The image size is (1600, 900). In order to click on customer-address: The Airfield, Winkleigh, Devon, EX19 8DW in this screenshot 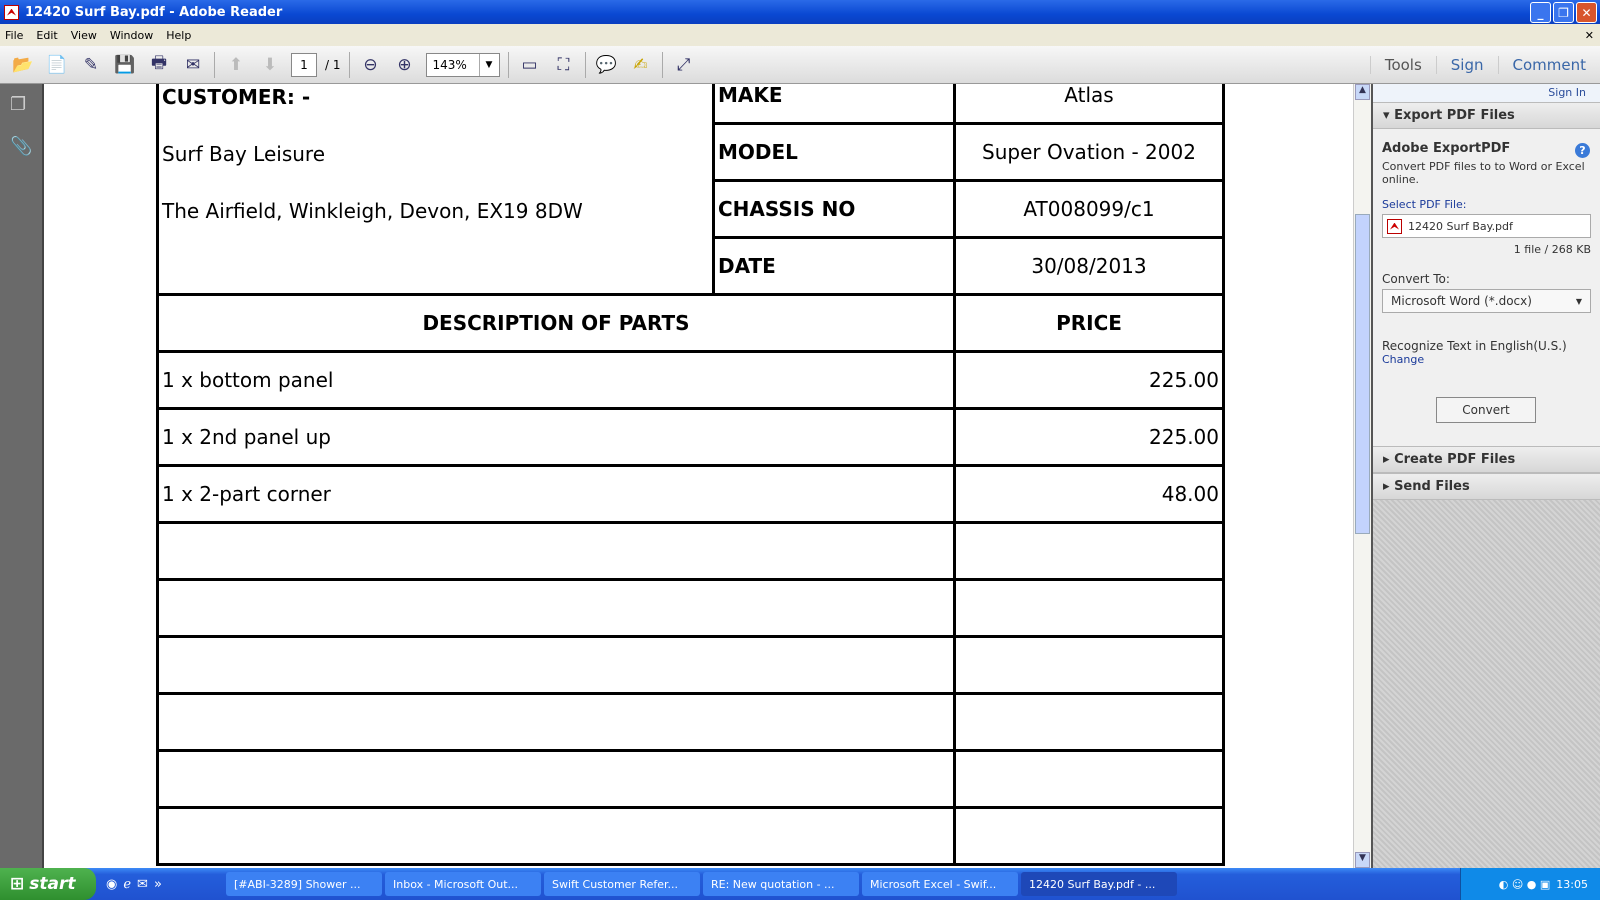, I will do `click(372, 210)`.